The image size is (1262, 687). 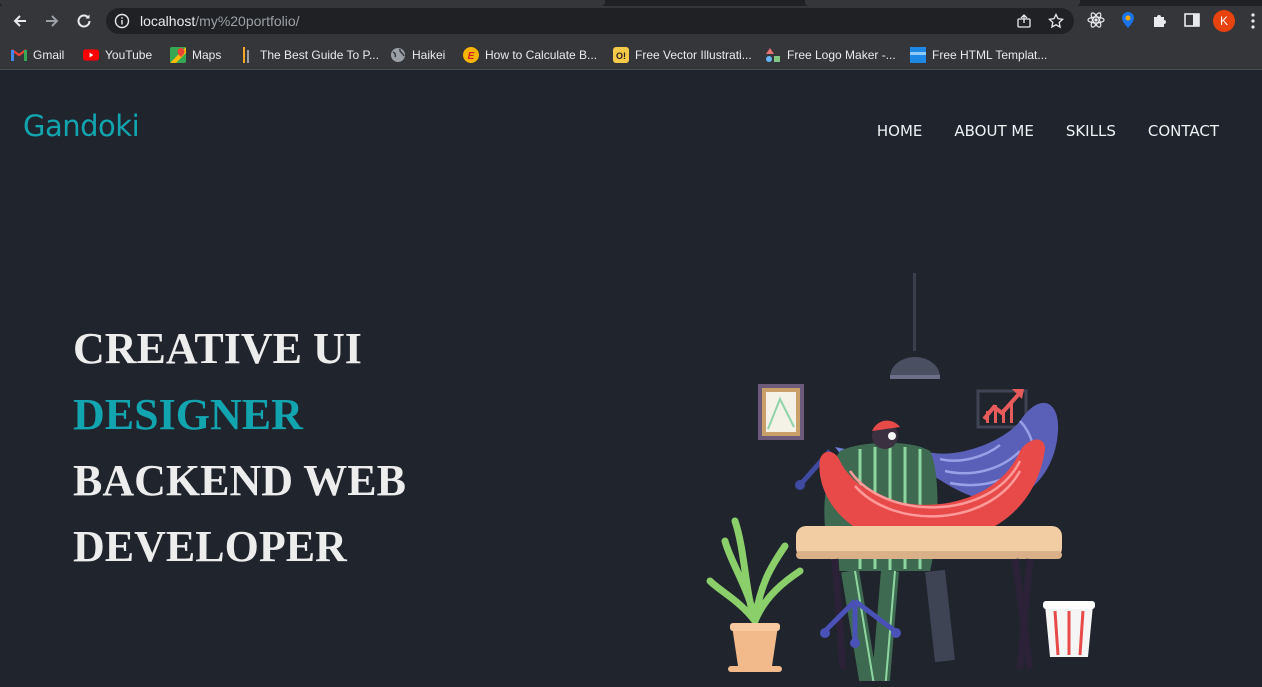 I want to click on arrow-right-icon, so click(x=52, y=21).